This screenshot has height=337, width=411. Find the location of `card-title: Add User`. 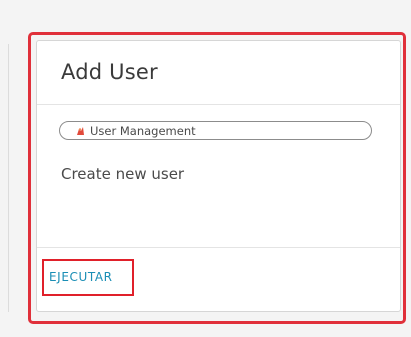

card-title: Add User is located at coordinates (109, 72).